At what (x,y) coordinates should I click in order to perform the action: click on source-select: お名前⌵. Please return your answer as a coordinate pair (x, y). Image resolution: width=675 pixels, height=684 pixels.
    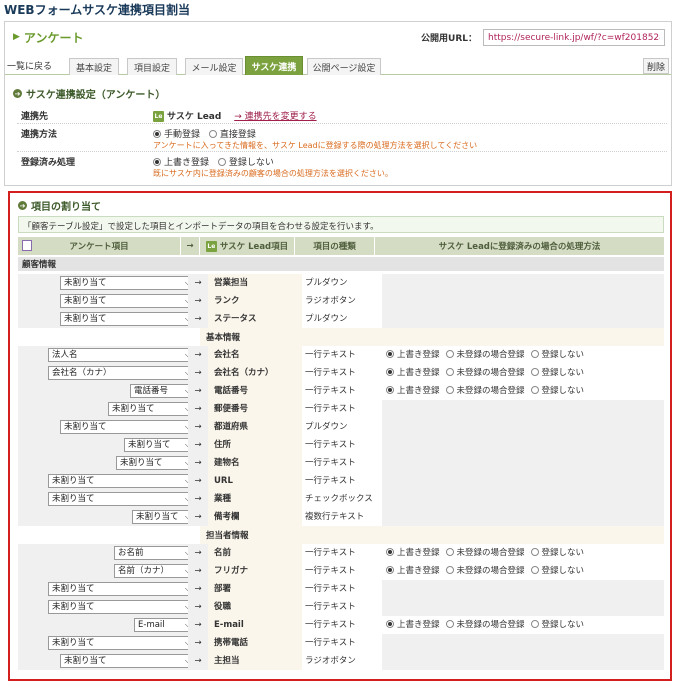
    Looking at the image, I should click on (154, 553).